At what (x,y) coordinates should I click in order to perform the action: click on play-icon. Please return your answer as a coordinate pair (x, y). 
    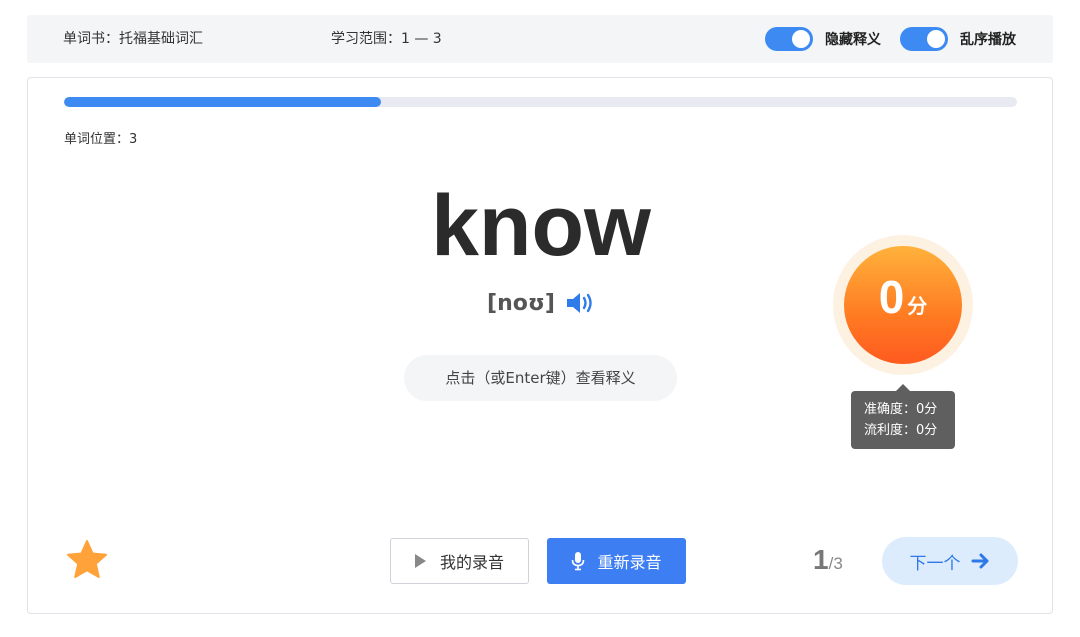
    Looking at the image, I should click on (420, 561).